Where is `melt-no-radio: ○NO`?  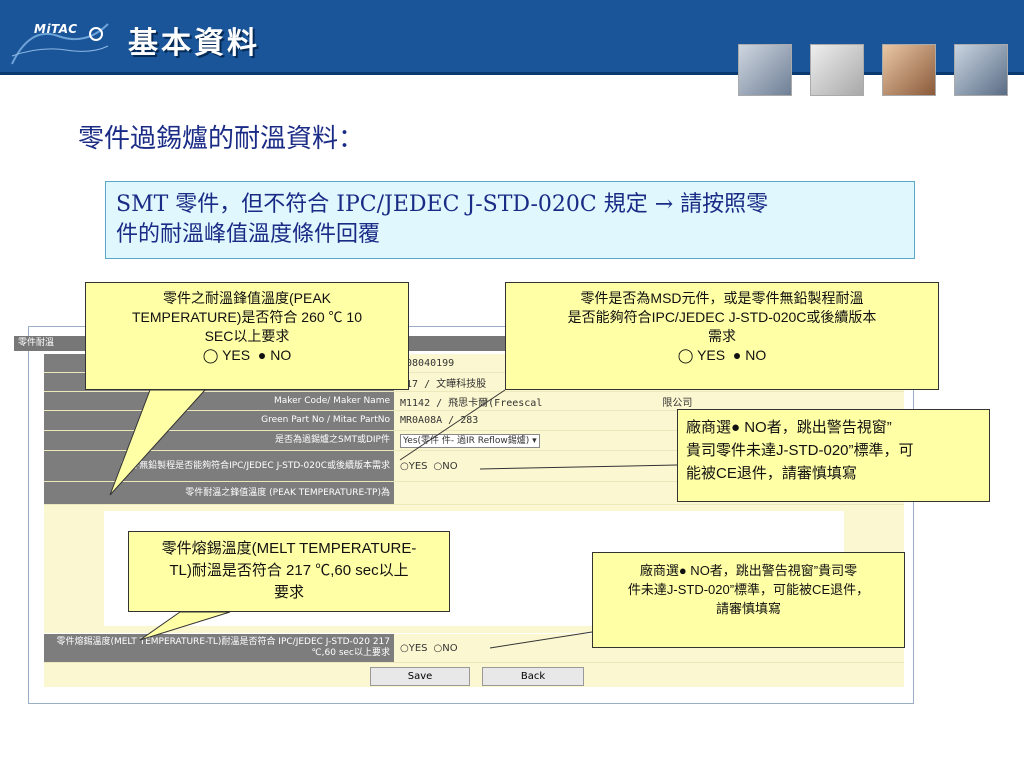 melt-no-radio: ○NO is located at coordinates (446, 648).